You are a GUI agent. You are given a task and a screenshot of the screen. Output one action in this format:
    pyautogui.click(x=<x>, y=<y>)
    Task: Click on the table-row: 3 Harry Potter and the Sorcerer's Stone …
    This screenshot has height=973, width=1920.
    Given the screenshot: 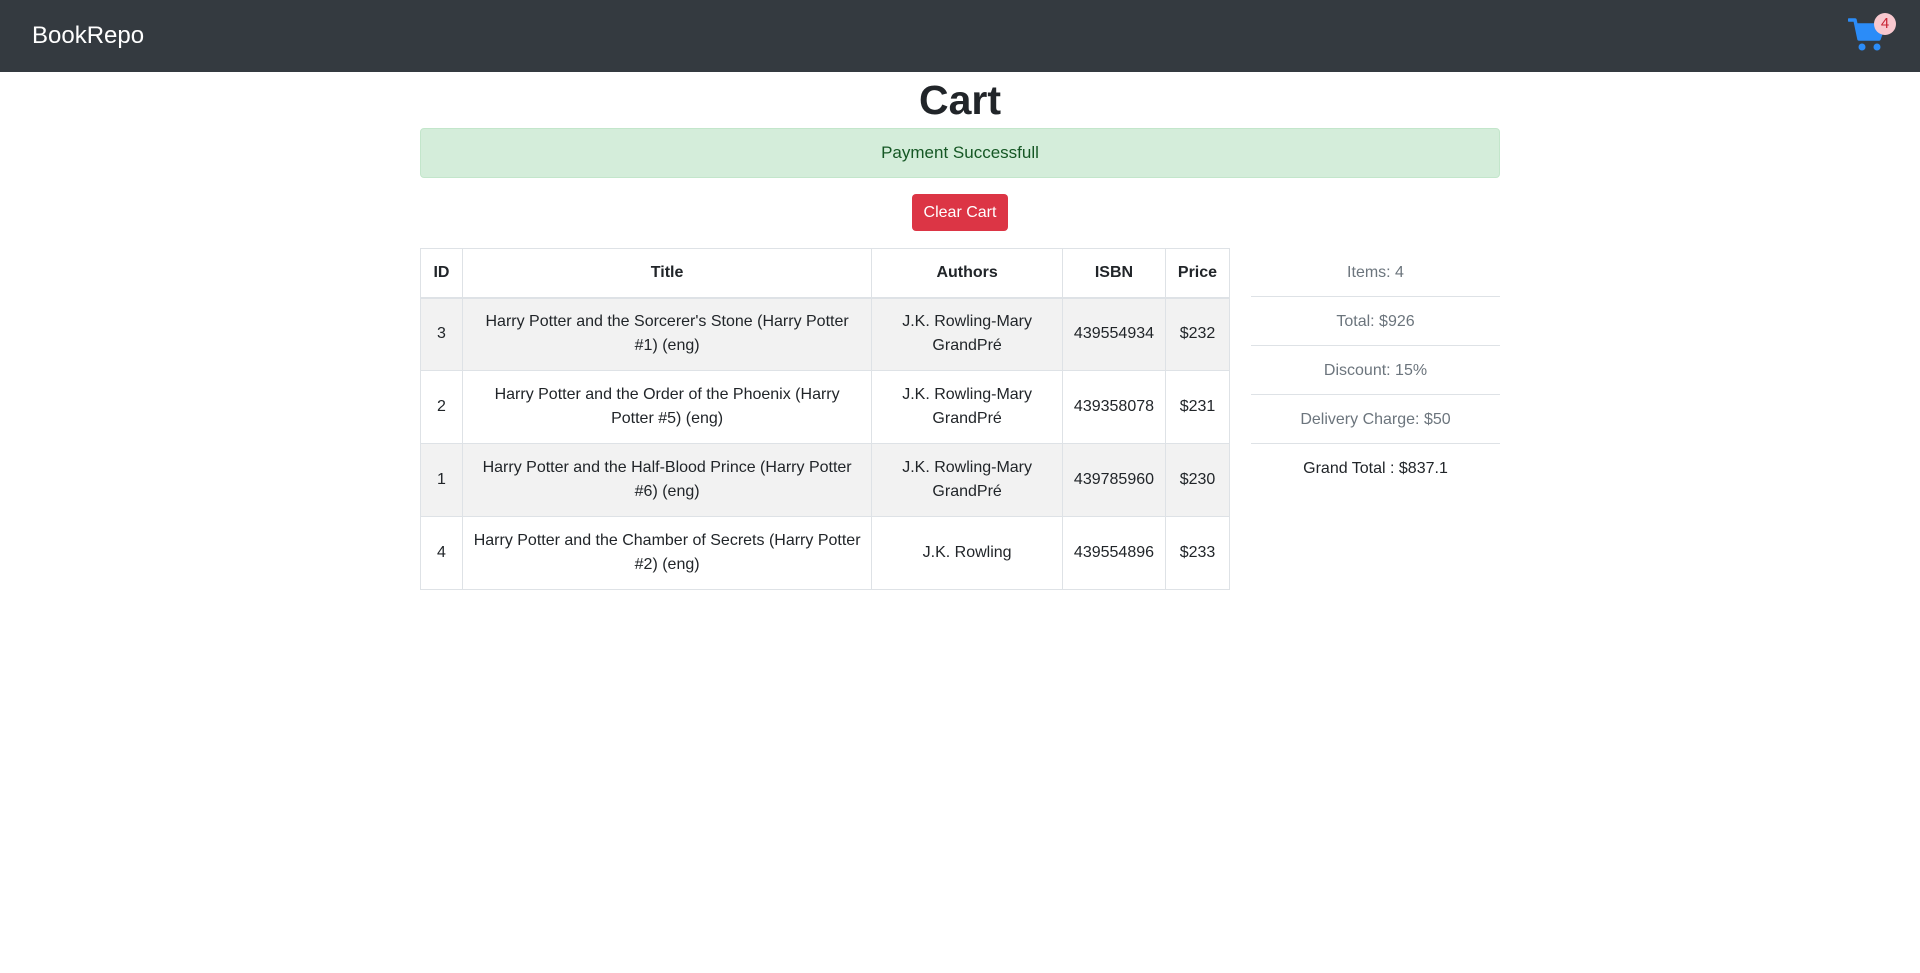 What is the action you would take?
    pyautogui.click(x=825, y=334)
    